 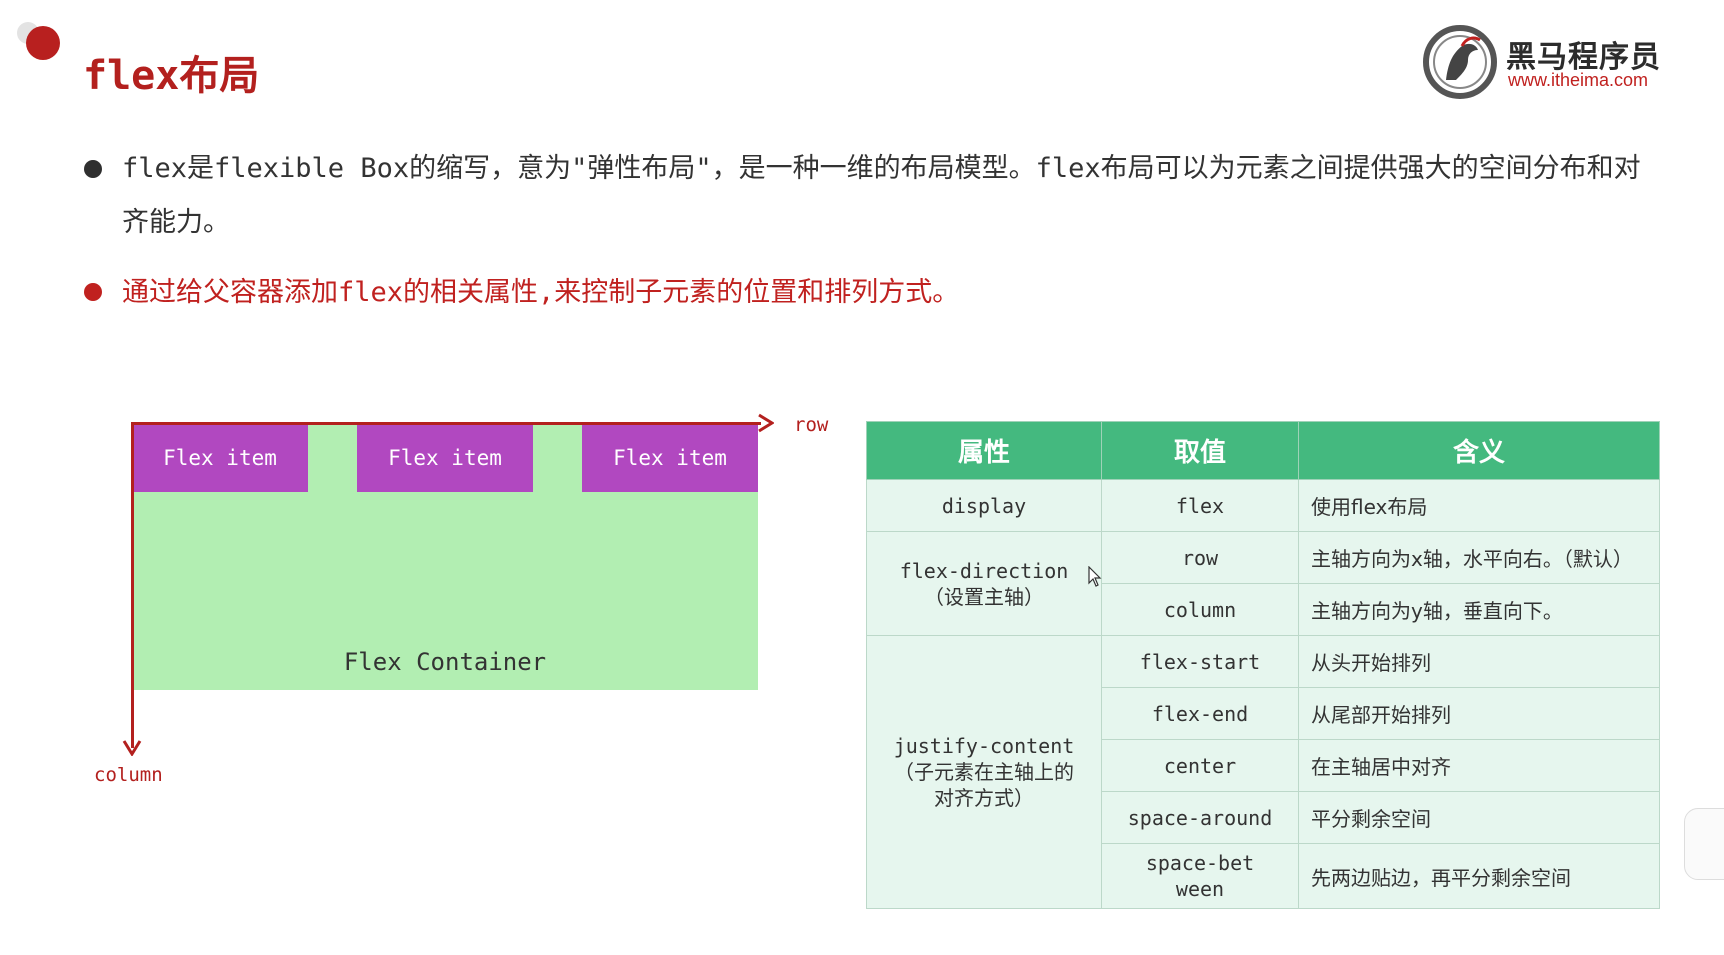 What do you see at coordinates (171, 76) in the screenshot?
I see `page-title: flex布局` at bounding box center [171, 76].